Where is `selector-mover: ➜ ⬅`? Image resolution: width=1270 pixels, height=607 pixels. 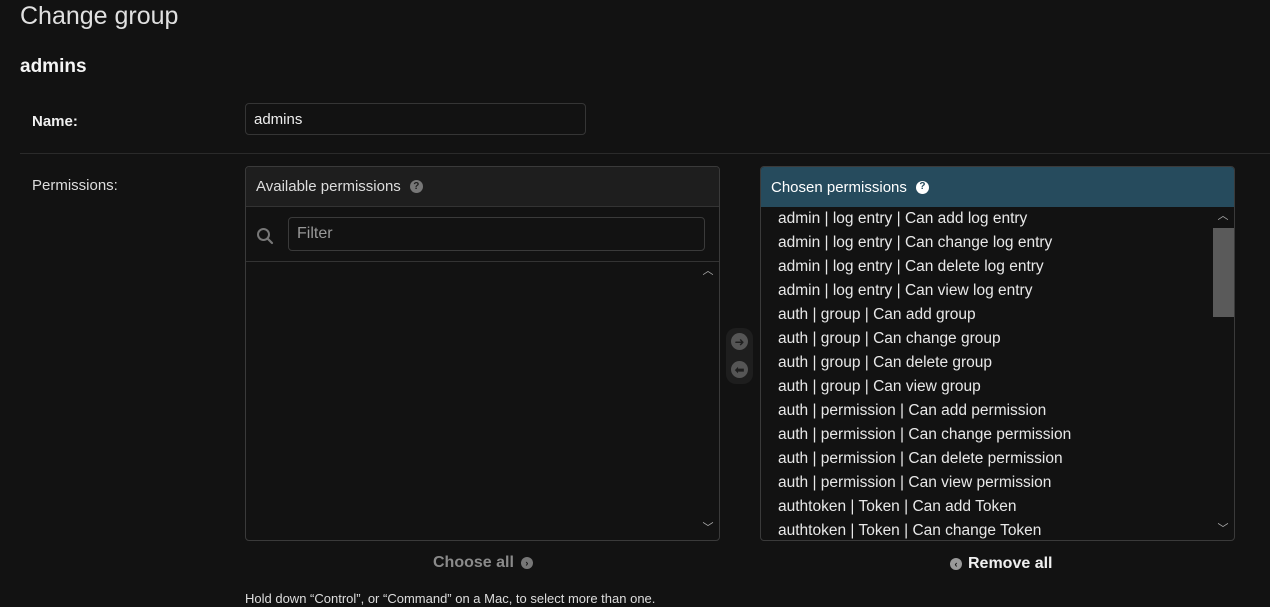
selector-mover: ➜ ⬅ is located at coordinates (739, 356).